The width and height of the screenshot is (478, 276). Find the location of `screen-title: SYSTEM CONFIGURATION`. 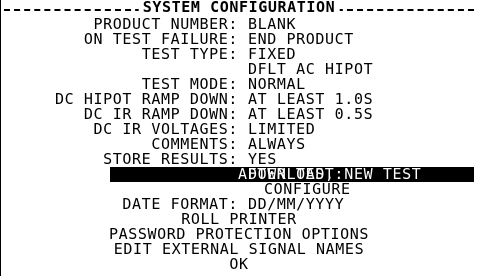

screen-title: SYSTEM CONFIGURATION is located at coordinates (239, 8).